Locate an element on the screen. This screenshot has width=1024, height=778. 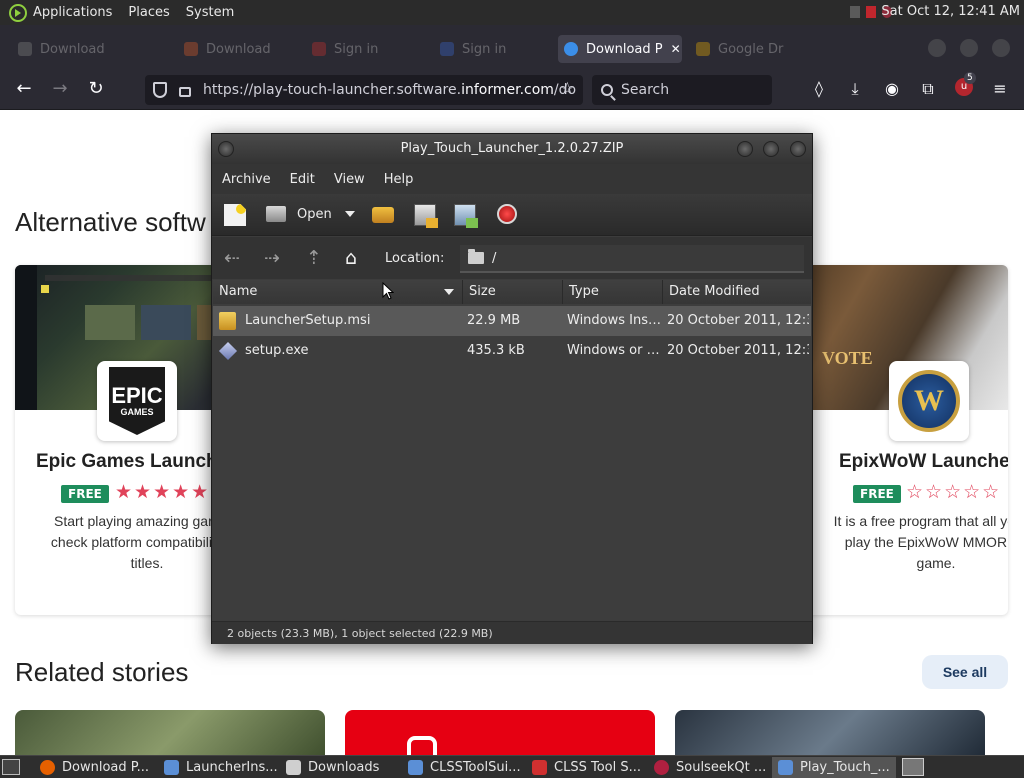
msi-file-icon is located at coordinates (227, 321).